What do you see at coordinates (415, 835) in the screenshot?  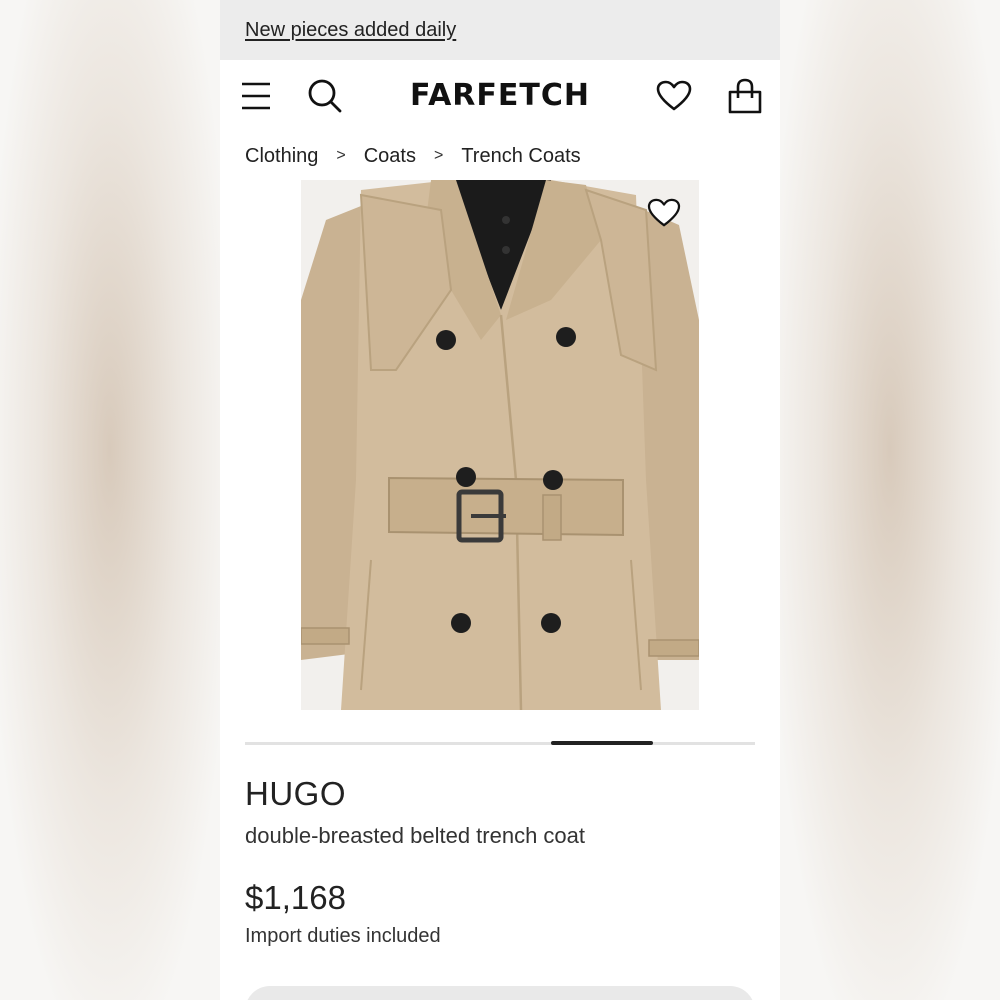 I see `product-name: double-breasted belted trench coat` at bounding box center [415, 835].